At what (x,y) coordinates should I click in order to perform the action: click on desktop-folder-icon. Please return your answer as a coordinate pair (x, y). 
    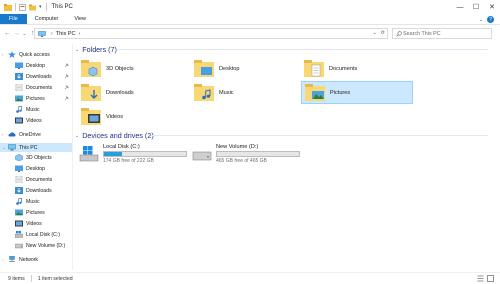
    Looking at the image, I should click on (19, 65).